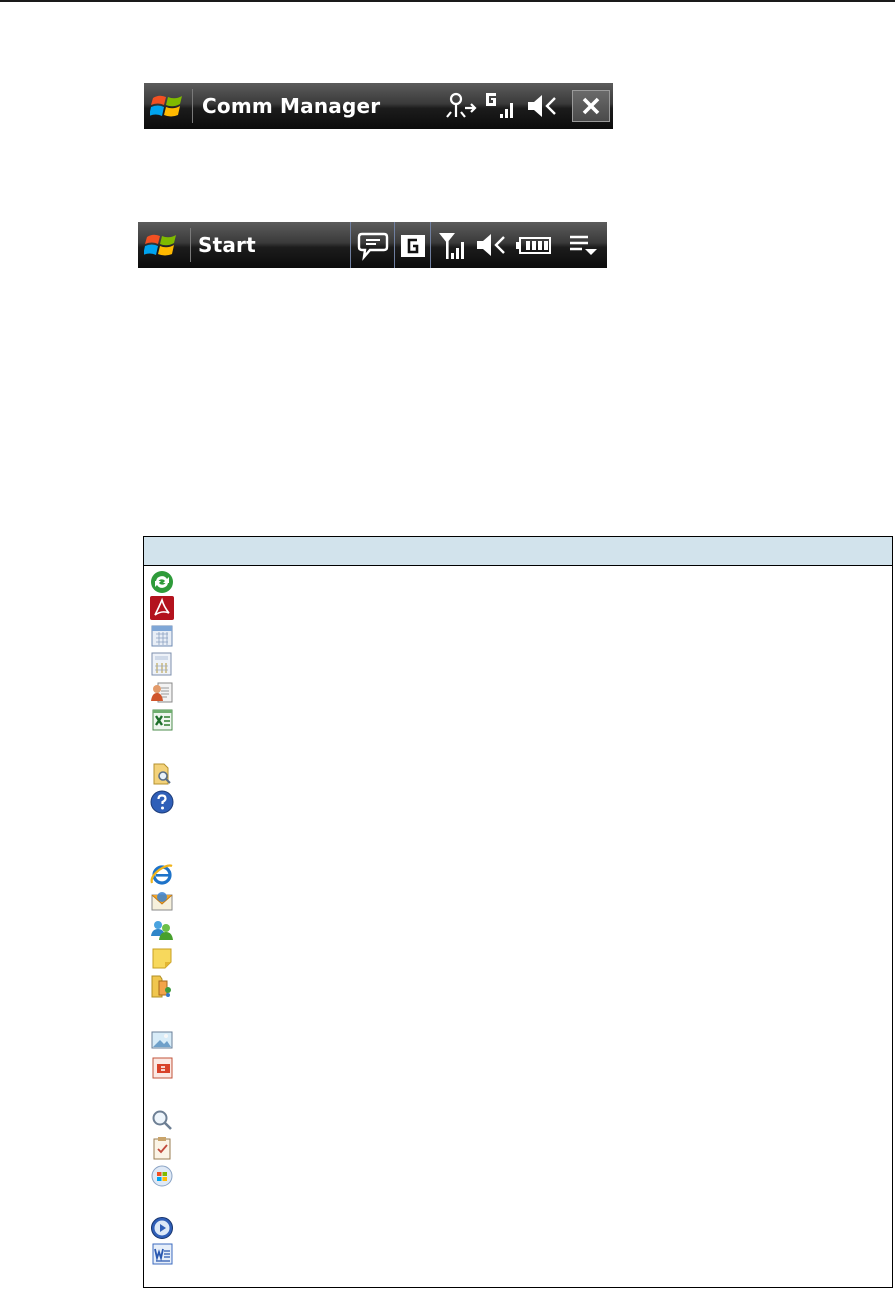 The image size is (895, 1292). What do you see at coordinates (162, 636) in the screenshot?
I see `calendar-icon` at bounding box center [162, 636].